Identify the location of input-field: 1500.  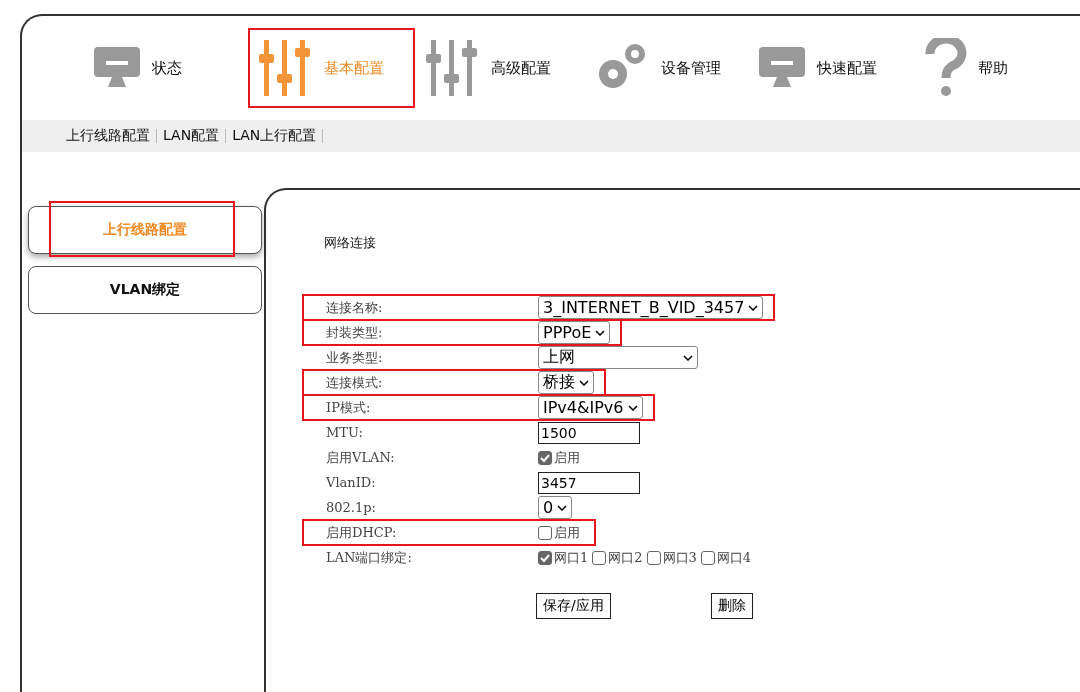
(589, 432).